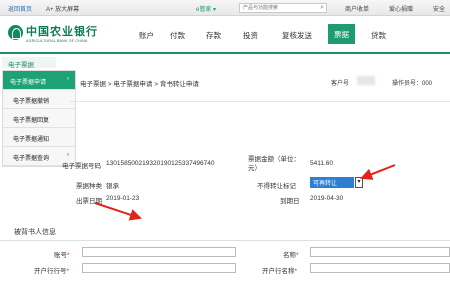 The height and width of the screenshot is (300, 450). I want to click on annotation-arrows, so click(245, 192).